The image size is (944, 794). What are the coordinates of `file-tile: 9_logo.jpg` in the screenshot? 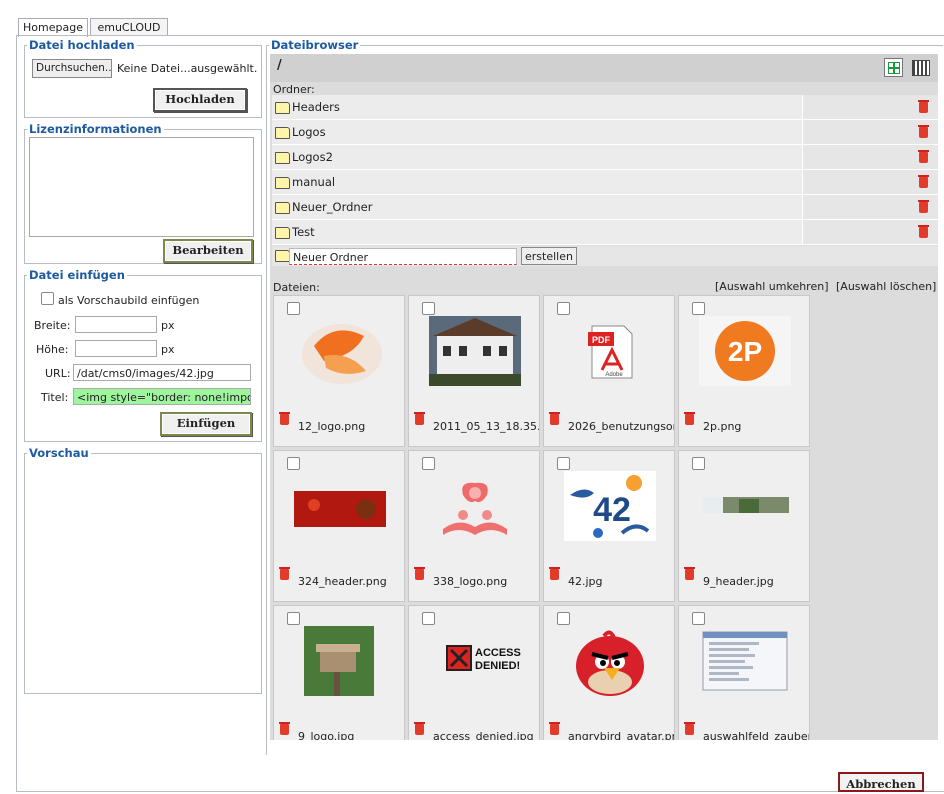 It's located at (339, 672).